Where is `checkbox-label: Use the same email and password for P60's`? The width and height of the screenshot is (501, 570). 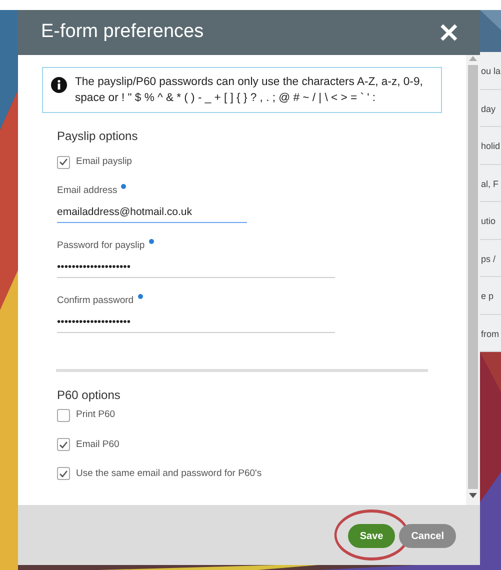
checkbox-label: Use the same email and password for P60's is located at coordinates (169, 473).